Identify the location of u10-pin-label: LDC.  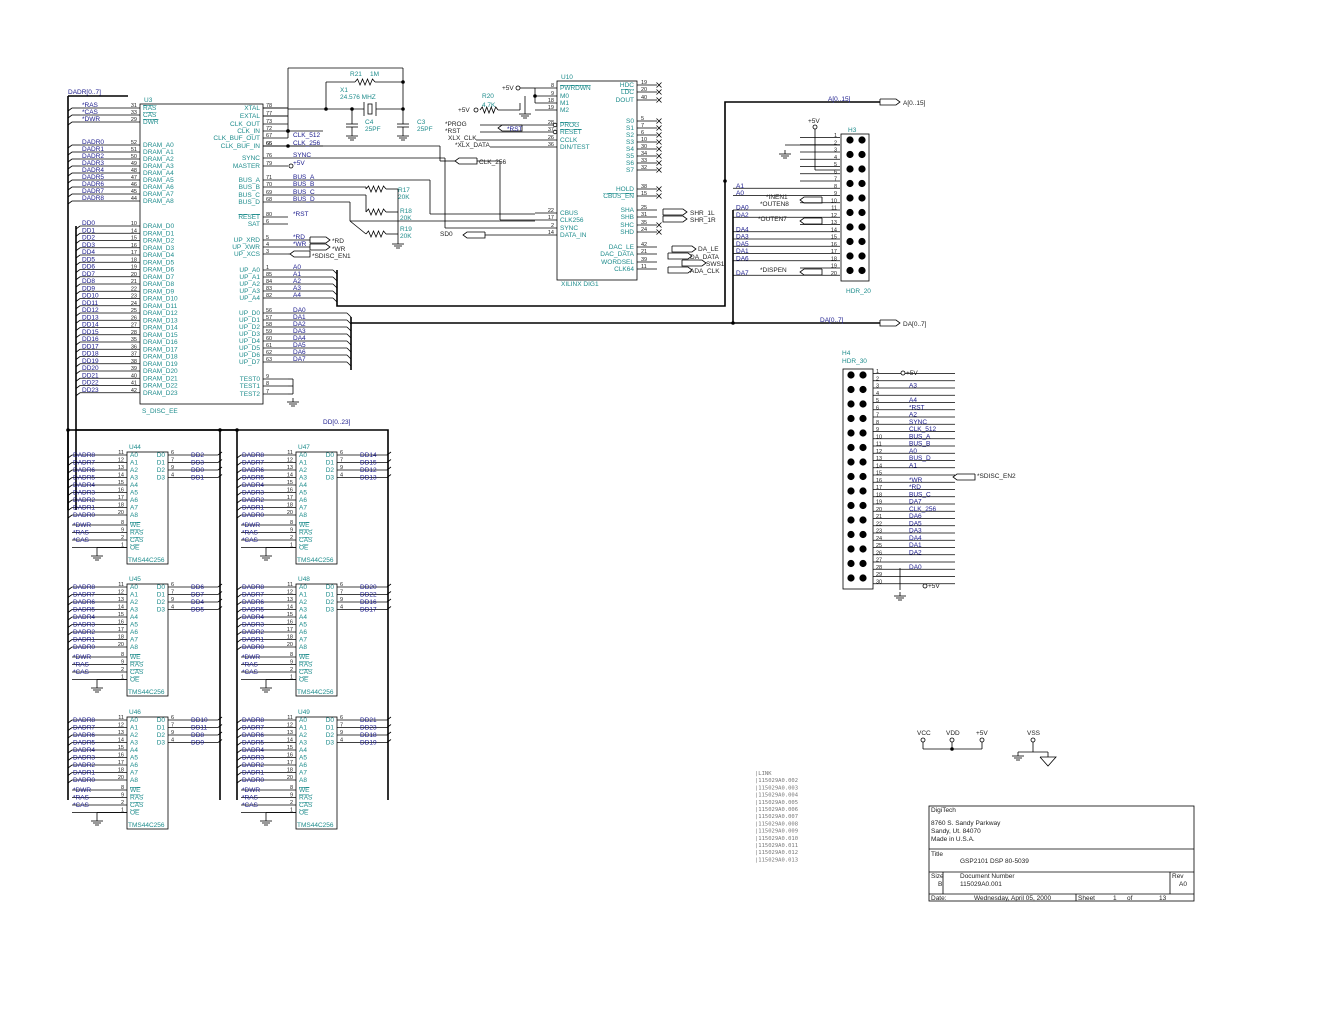
(627, 92).